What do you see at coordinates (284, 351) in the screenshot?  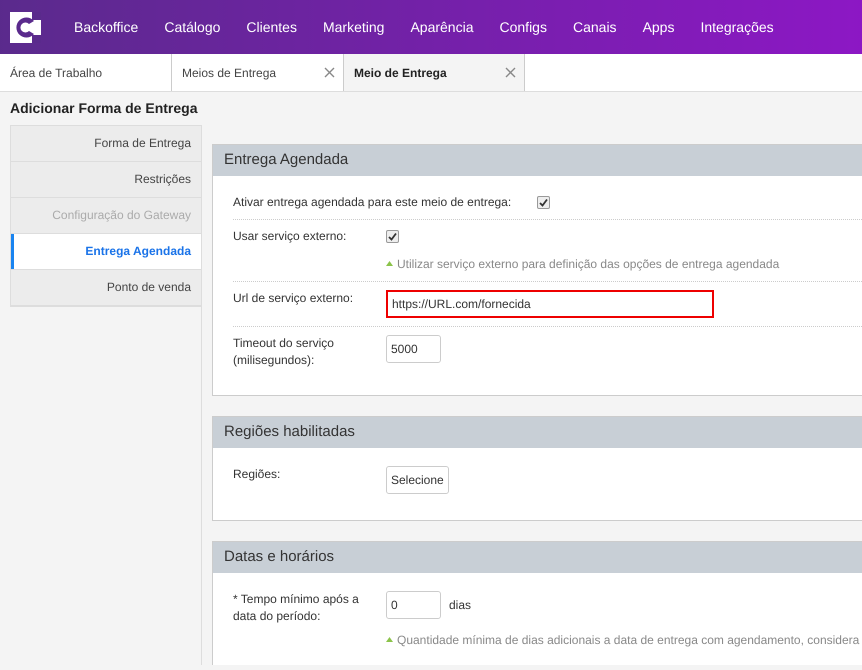 I see `field-label: Timeout do serviço (milisegundos):` at bounding box center [284, 351].